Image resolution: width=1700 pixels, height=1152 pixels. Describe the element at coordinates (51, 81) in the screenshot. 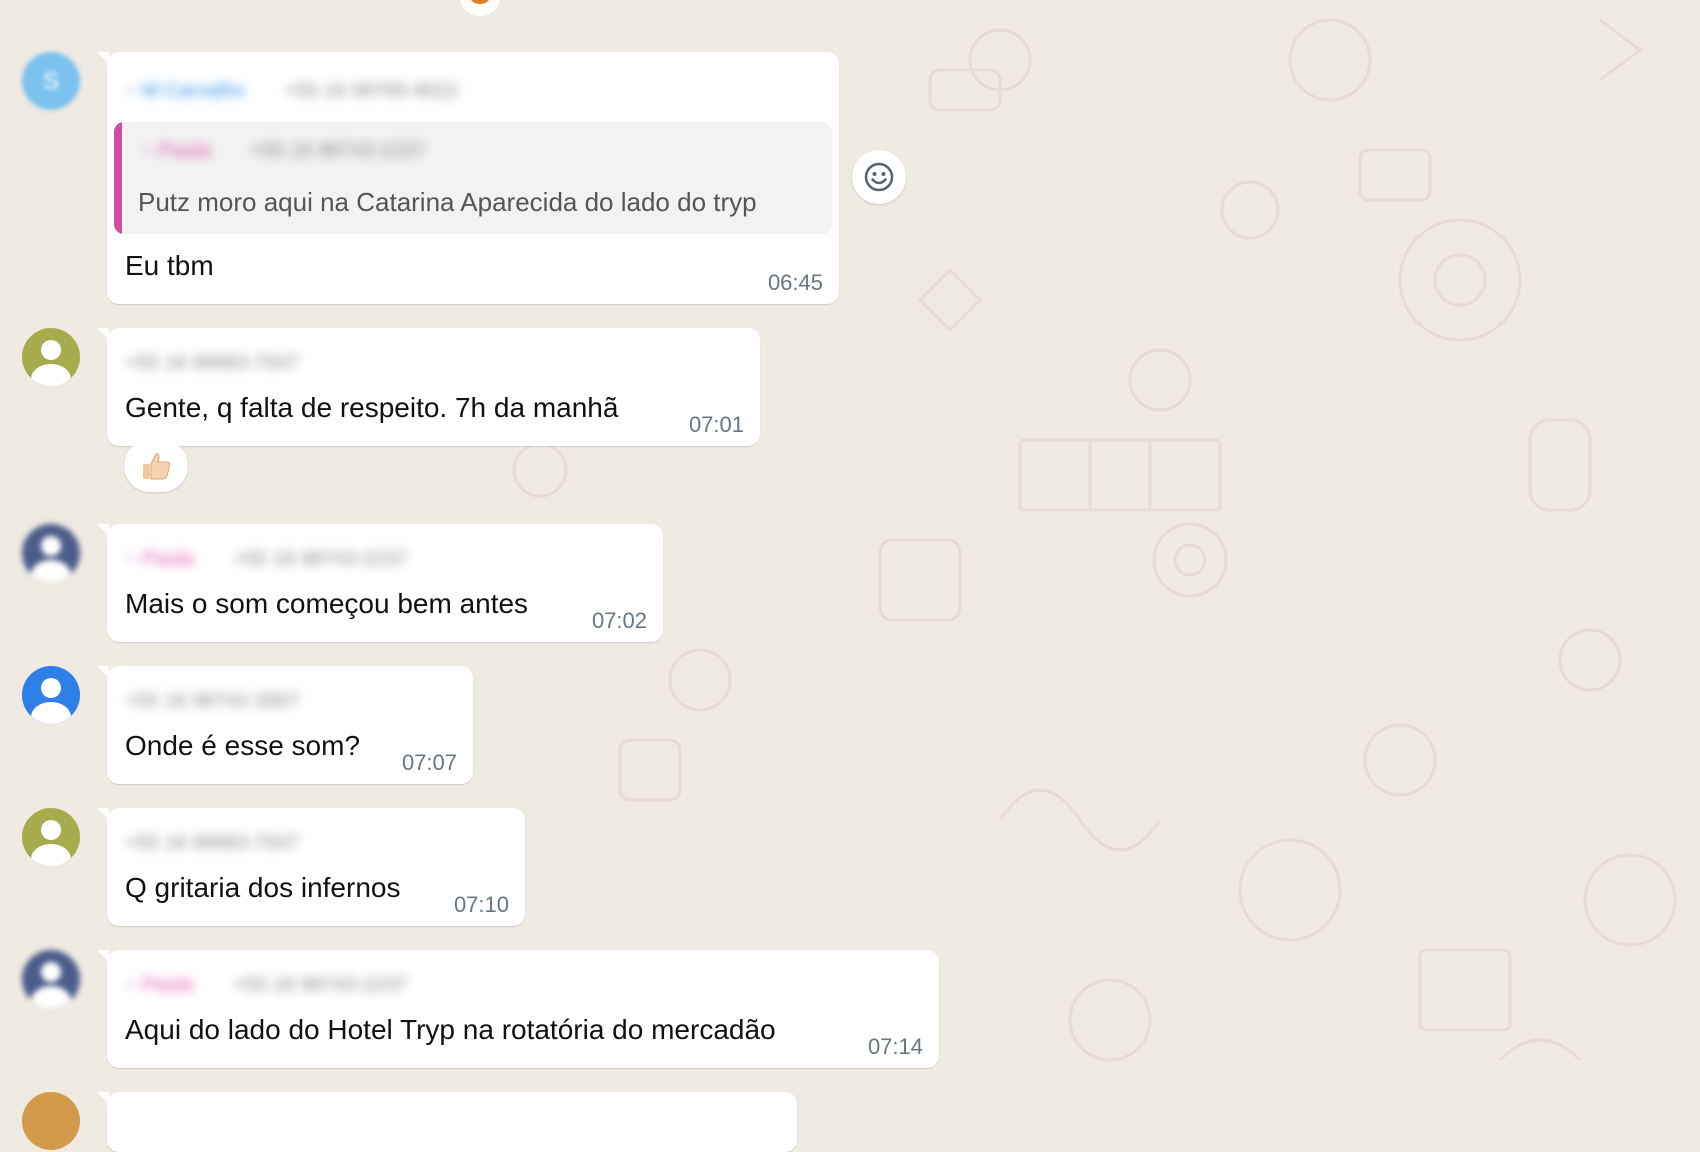

I see `sender-avatar: S` at that location.